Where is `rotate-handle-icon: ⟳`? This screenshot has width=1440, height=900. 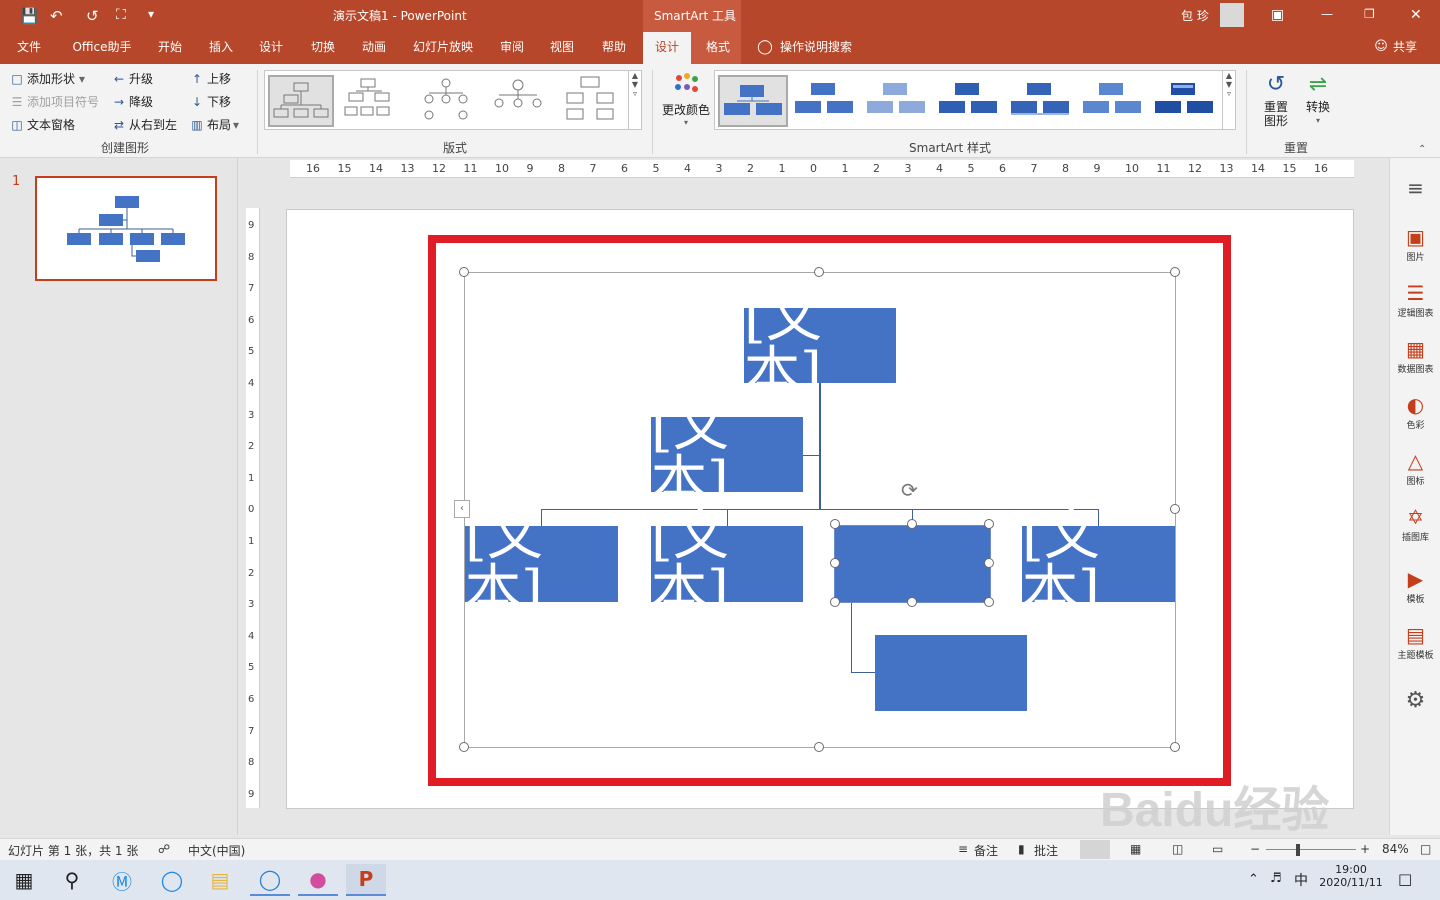
rotate-handle-icon: ⟳ is located at coordinates (909, 490).